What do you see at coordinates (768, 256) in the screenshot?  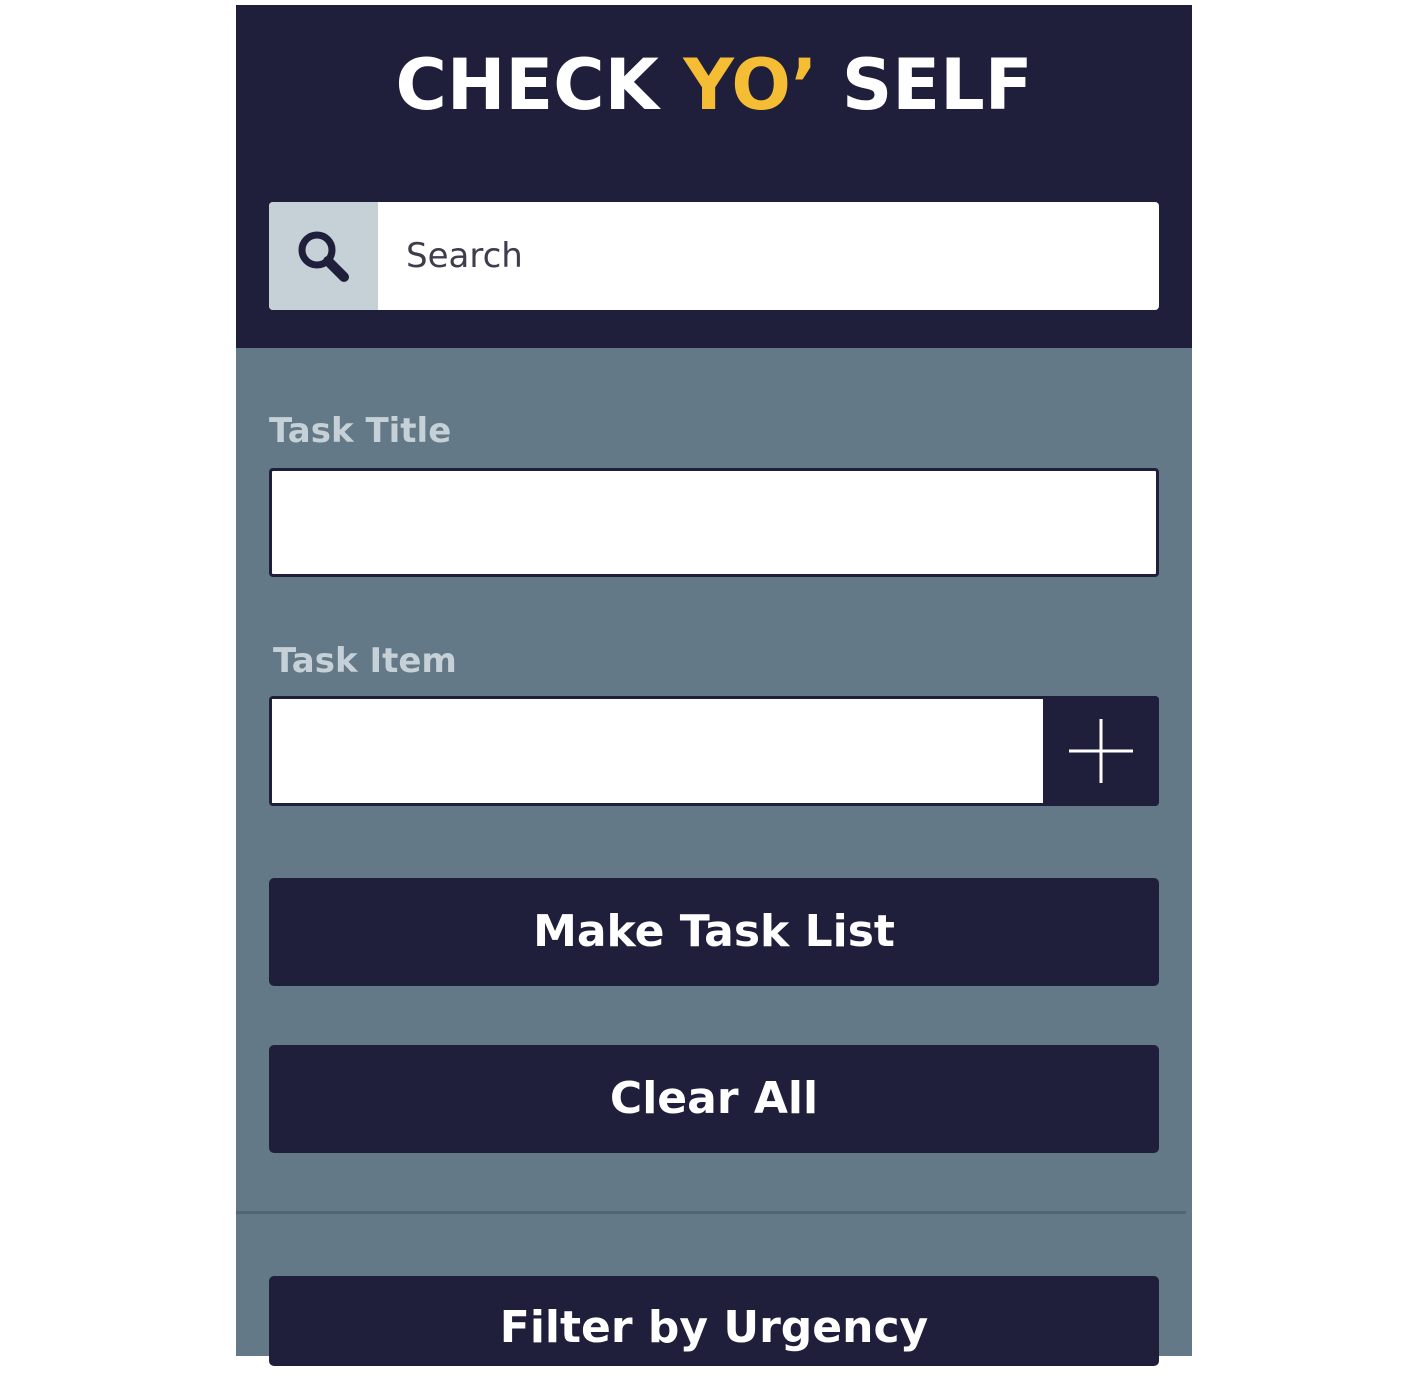 I see `search-input` at bounding box center [768, 256].